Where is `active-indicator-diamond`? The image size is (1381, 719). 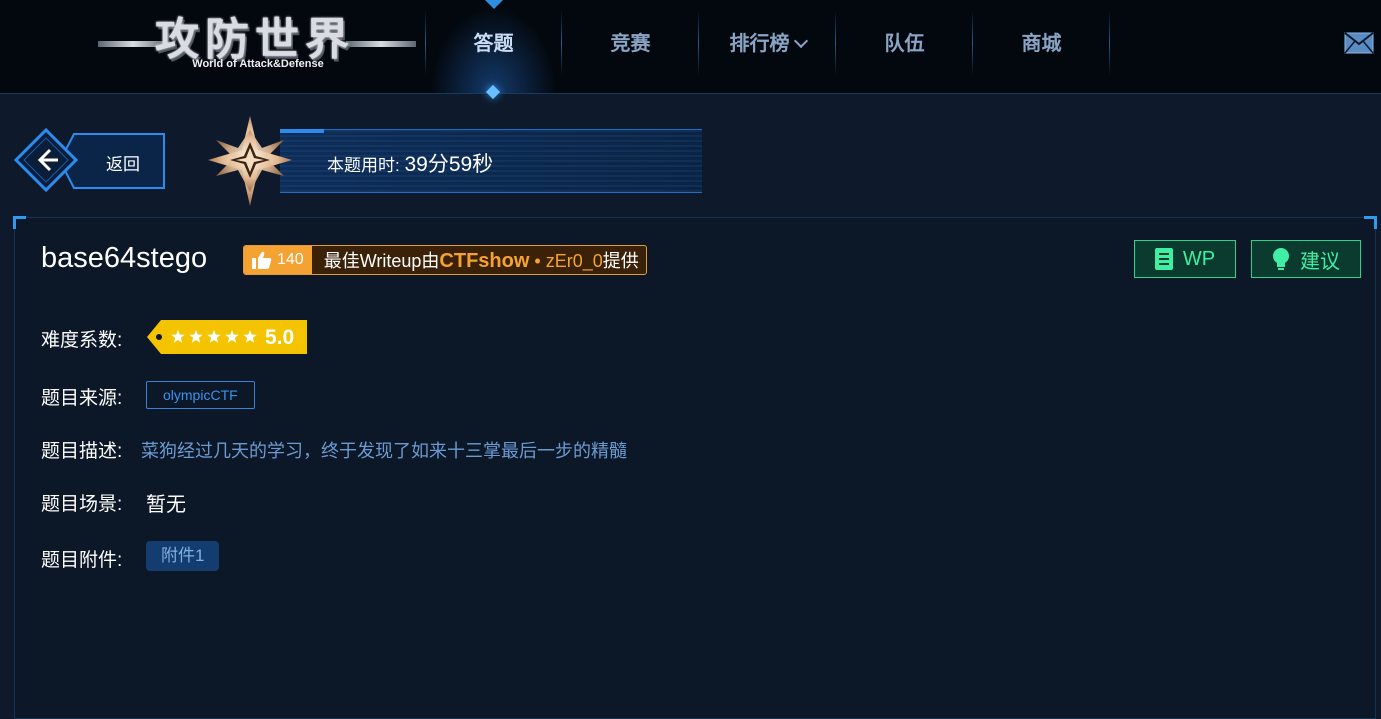
active-indicator-diamond is located at coordinates (493, 92).